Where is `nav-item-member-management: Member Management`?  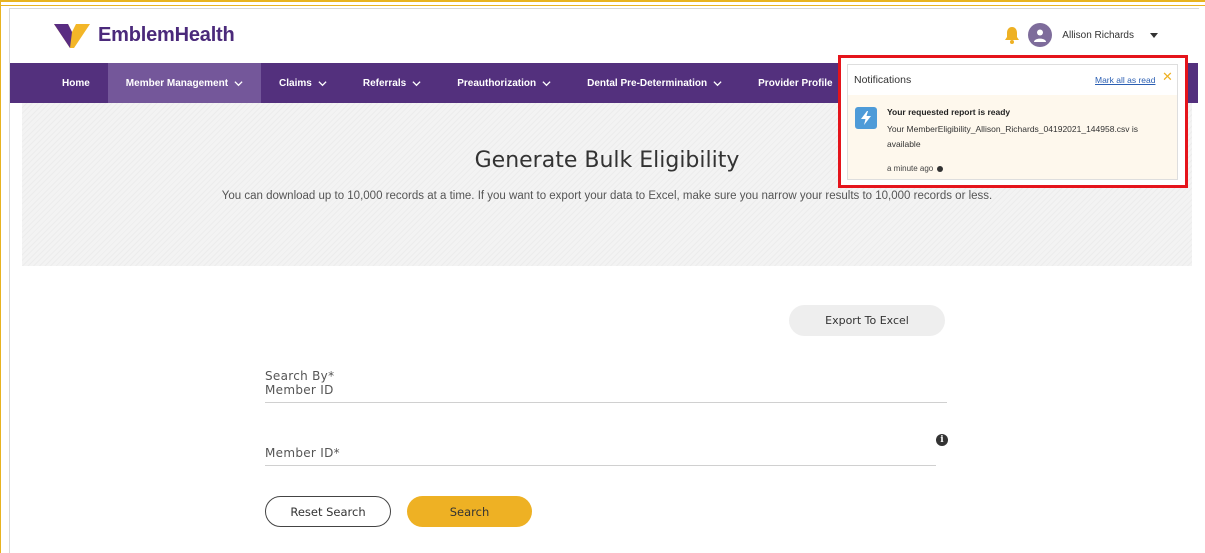
nav-item-member-management: Member Management is located at coordinates (184, 83).